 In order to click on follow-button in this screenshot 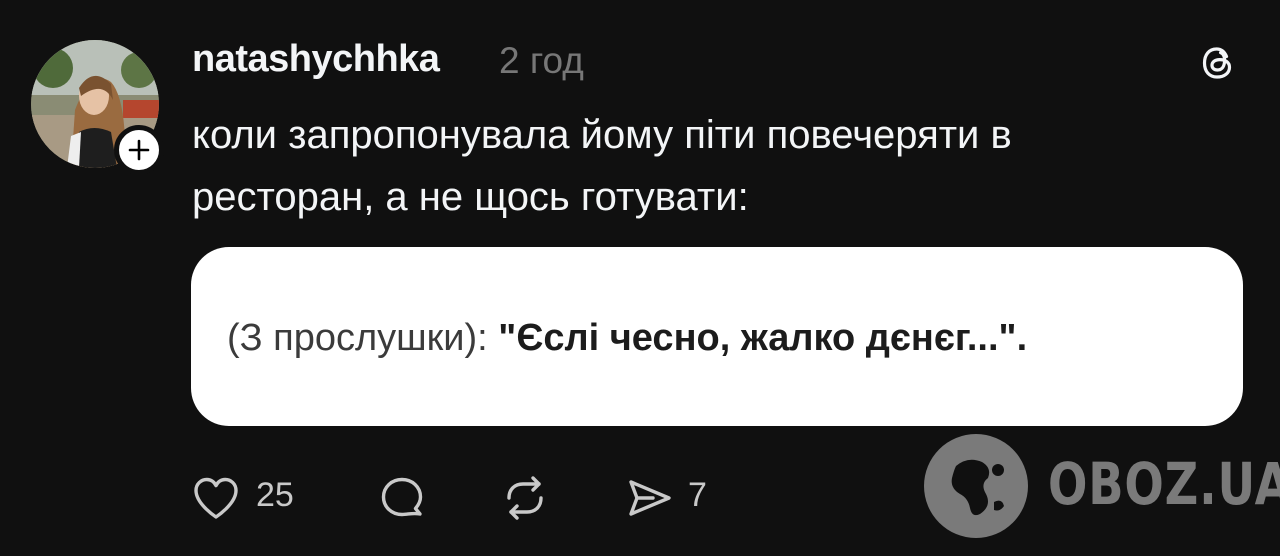, I will do `click(139, 150)`.